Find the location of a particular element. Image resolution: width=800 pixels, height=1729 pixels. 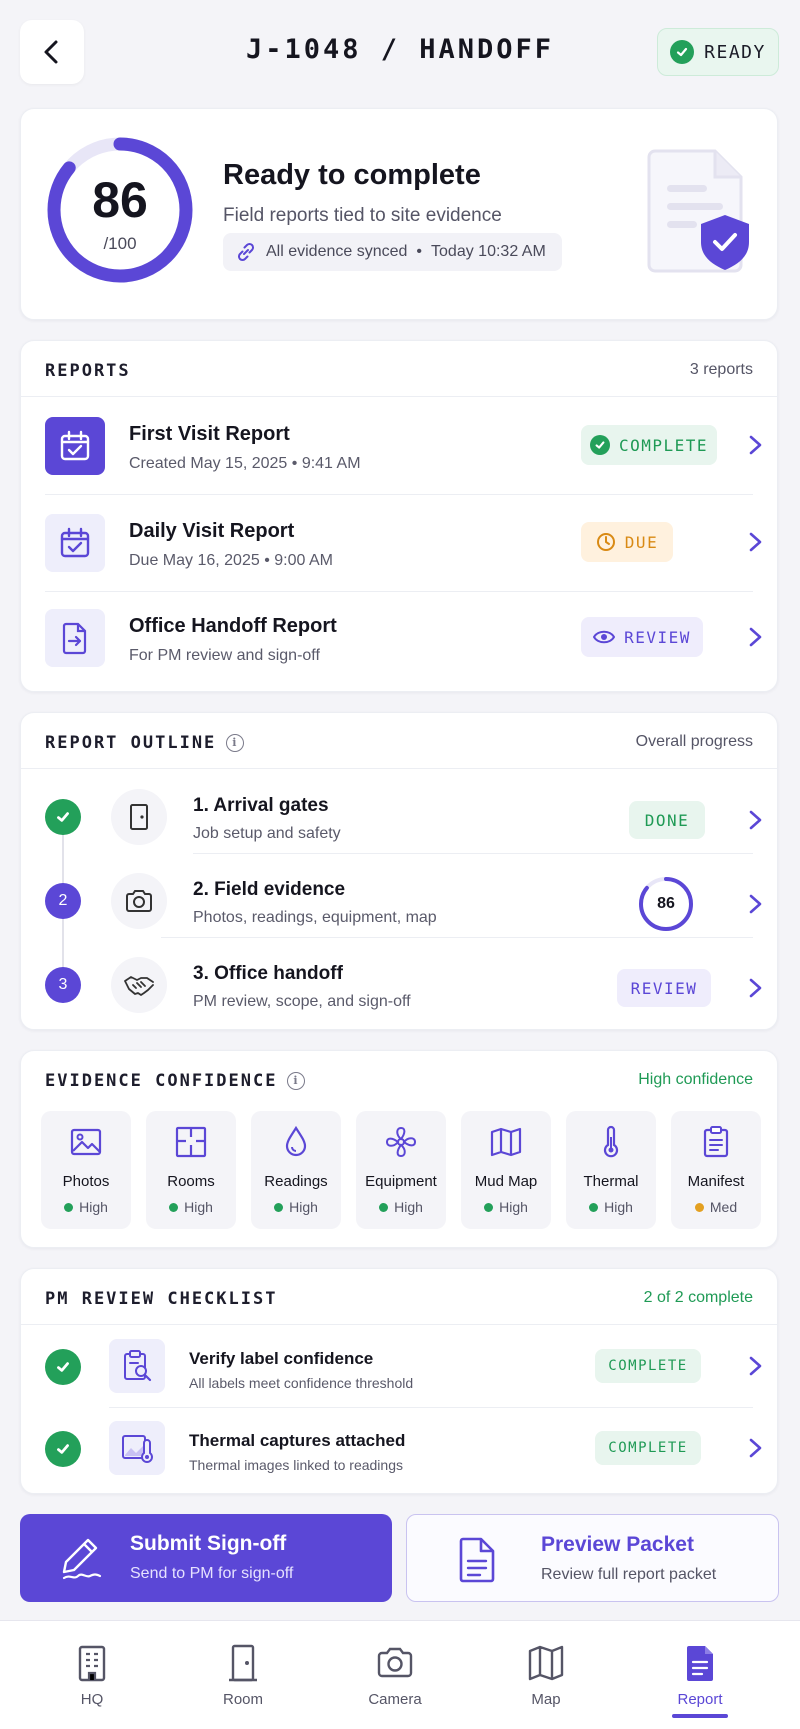

nav-item-report: Report is located at coordinates (700, 1675).